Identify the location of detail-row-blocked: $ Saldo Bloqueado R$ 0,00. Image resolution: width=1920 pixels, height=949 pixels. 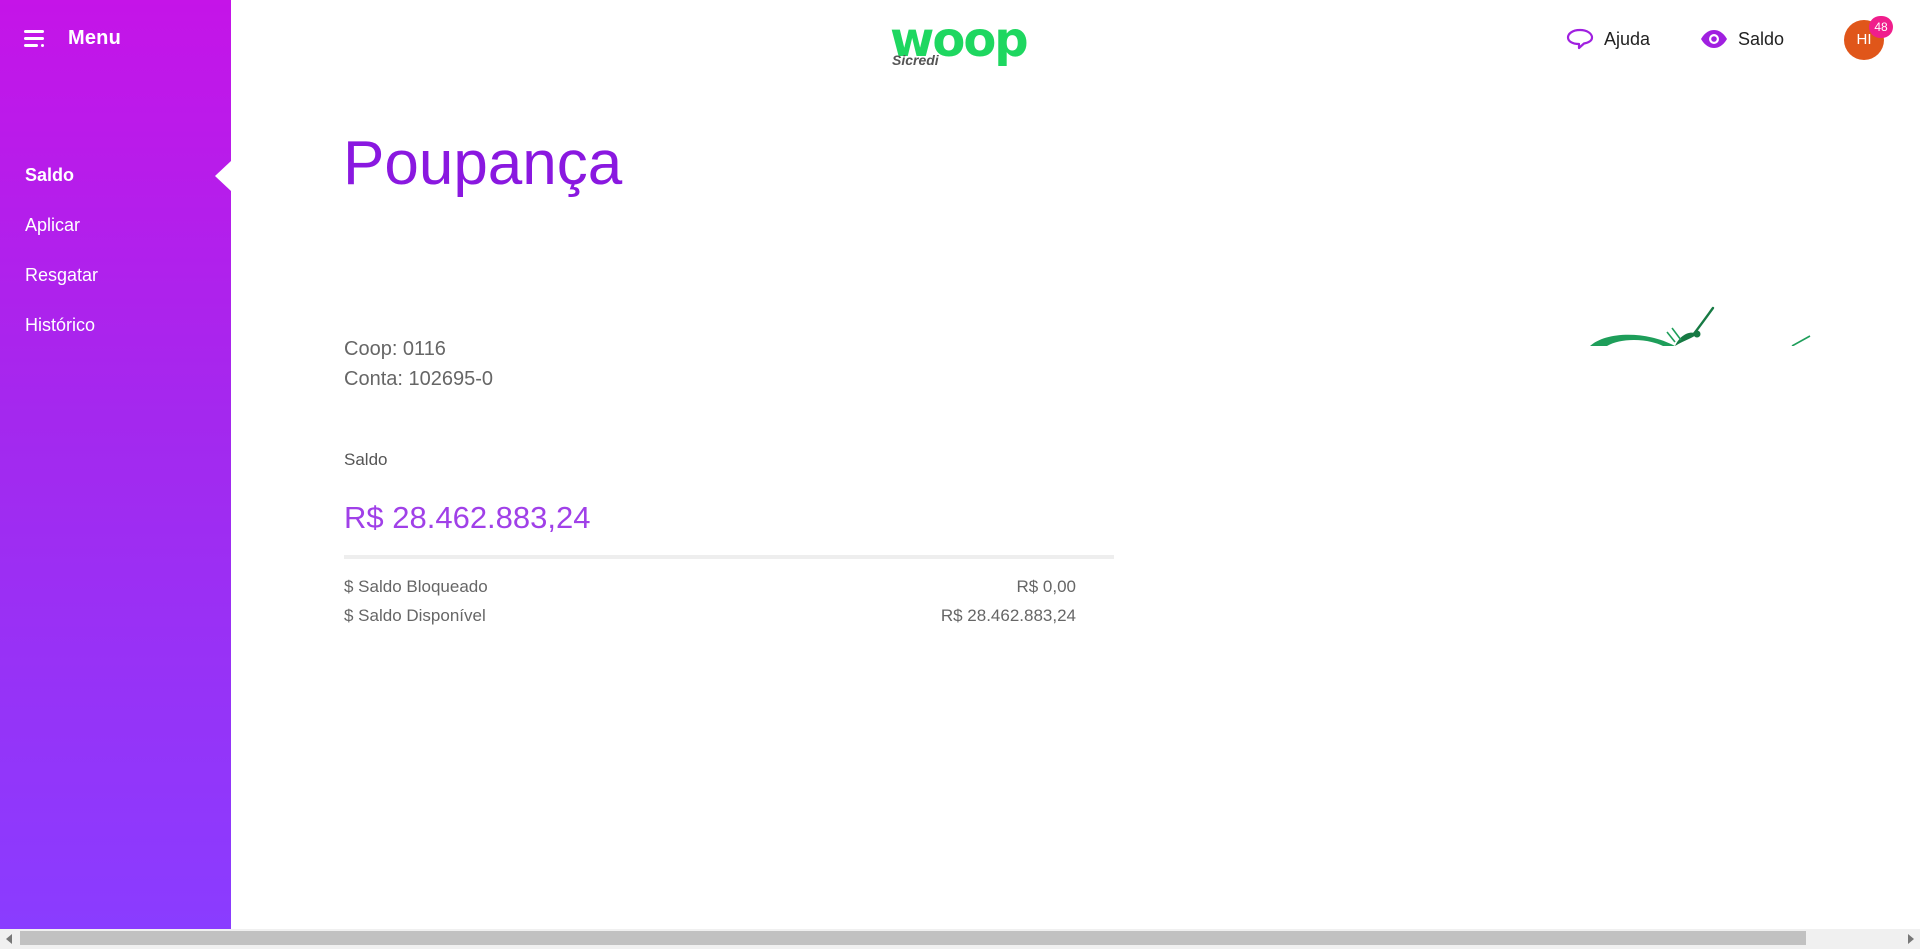
(710, 587).